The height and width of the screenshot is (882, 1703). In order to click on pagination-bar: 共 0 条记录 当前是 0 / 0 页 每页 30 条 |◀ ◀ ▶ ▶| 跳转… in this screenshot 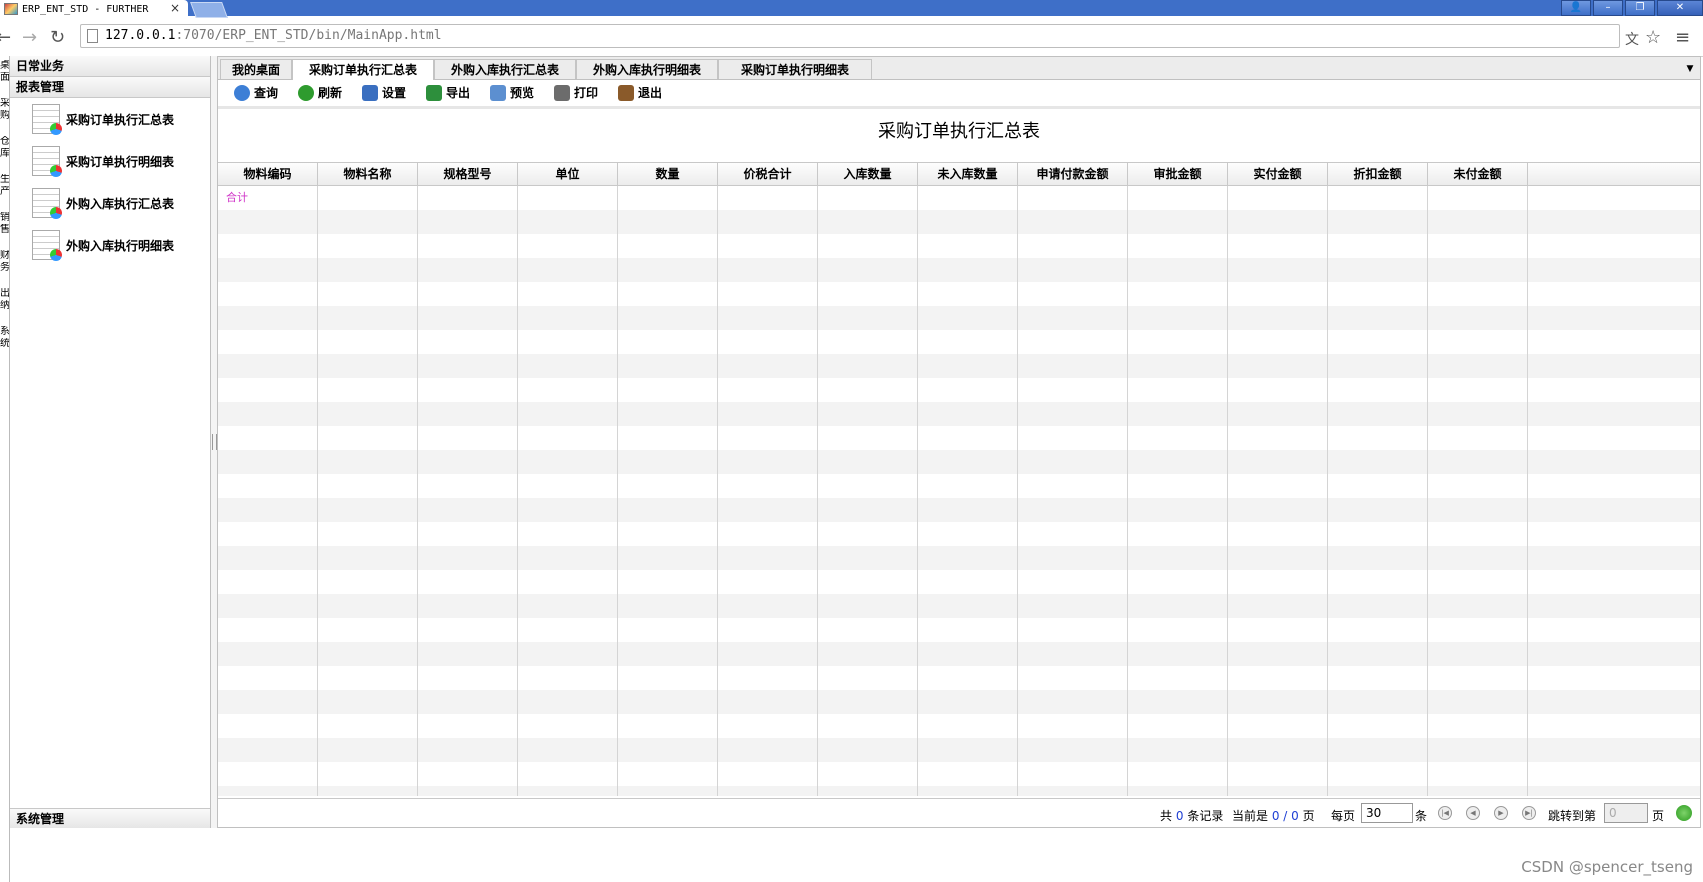, I will do `click(959, 812)`.